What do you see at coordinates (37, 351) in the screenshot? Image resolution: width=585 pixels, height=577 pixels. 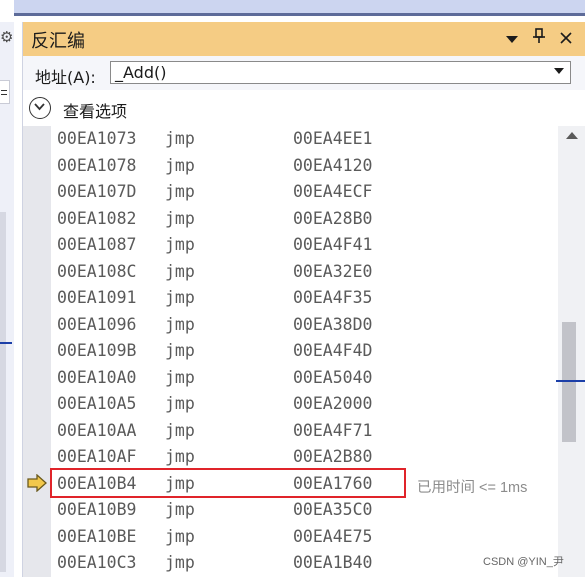 I see `indicator-margin` at bounding box center [37, 351].